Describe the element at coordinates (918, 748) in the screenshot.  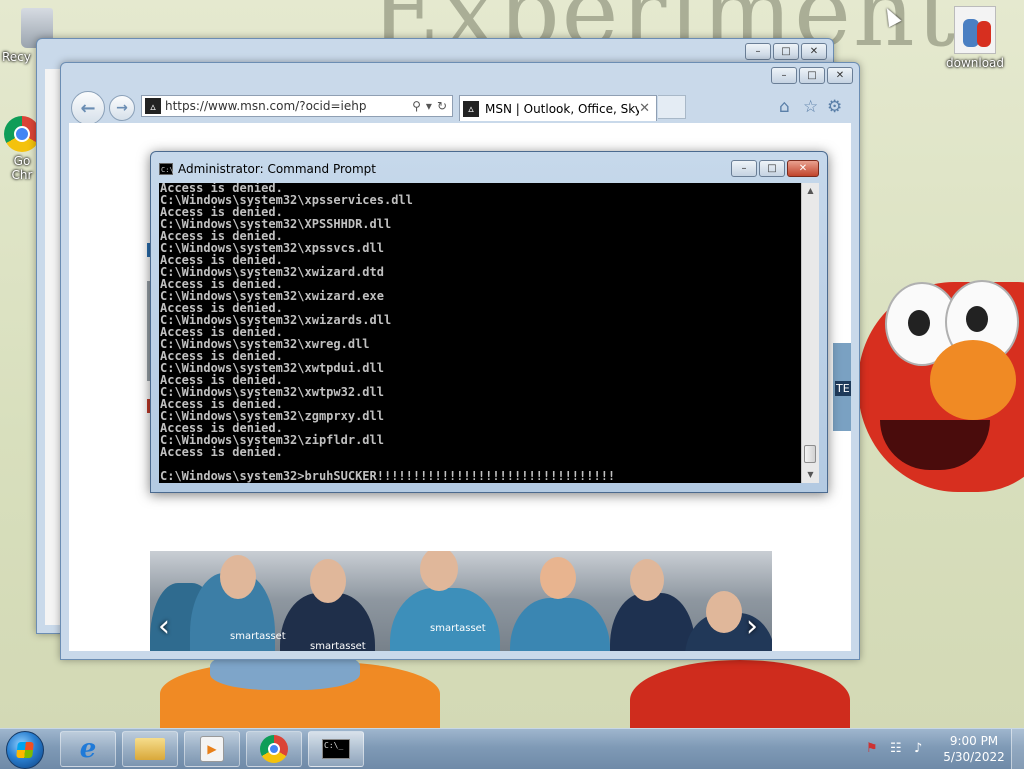
I see `volume-icon: ♪` at that location.